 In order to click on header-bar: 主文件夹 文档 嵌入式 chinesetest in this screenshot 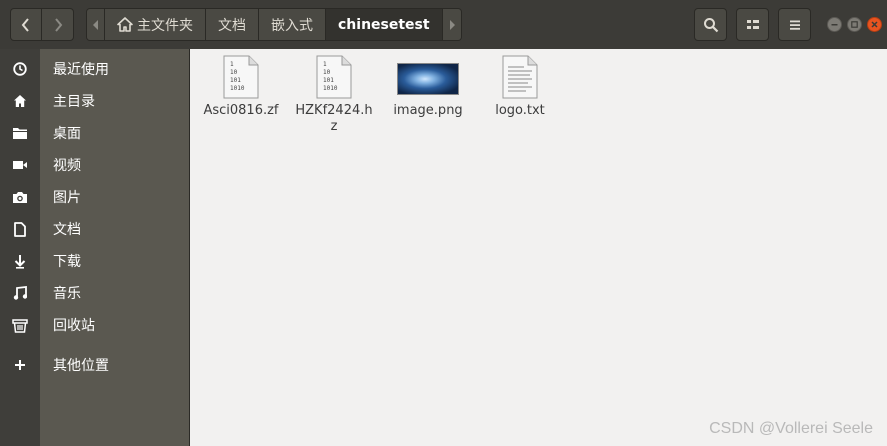, I will do `click(443, 24)`.